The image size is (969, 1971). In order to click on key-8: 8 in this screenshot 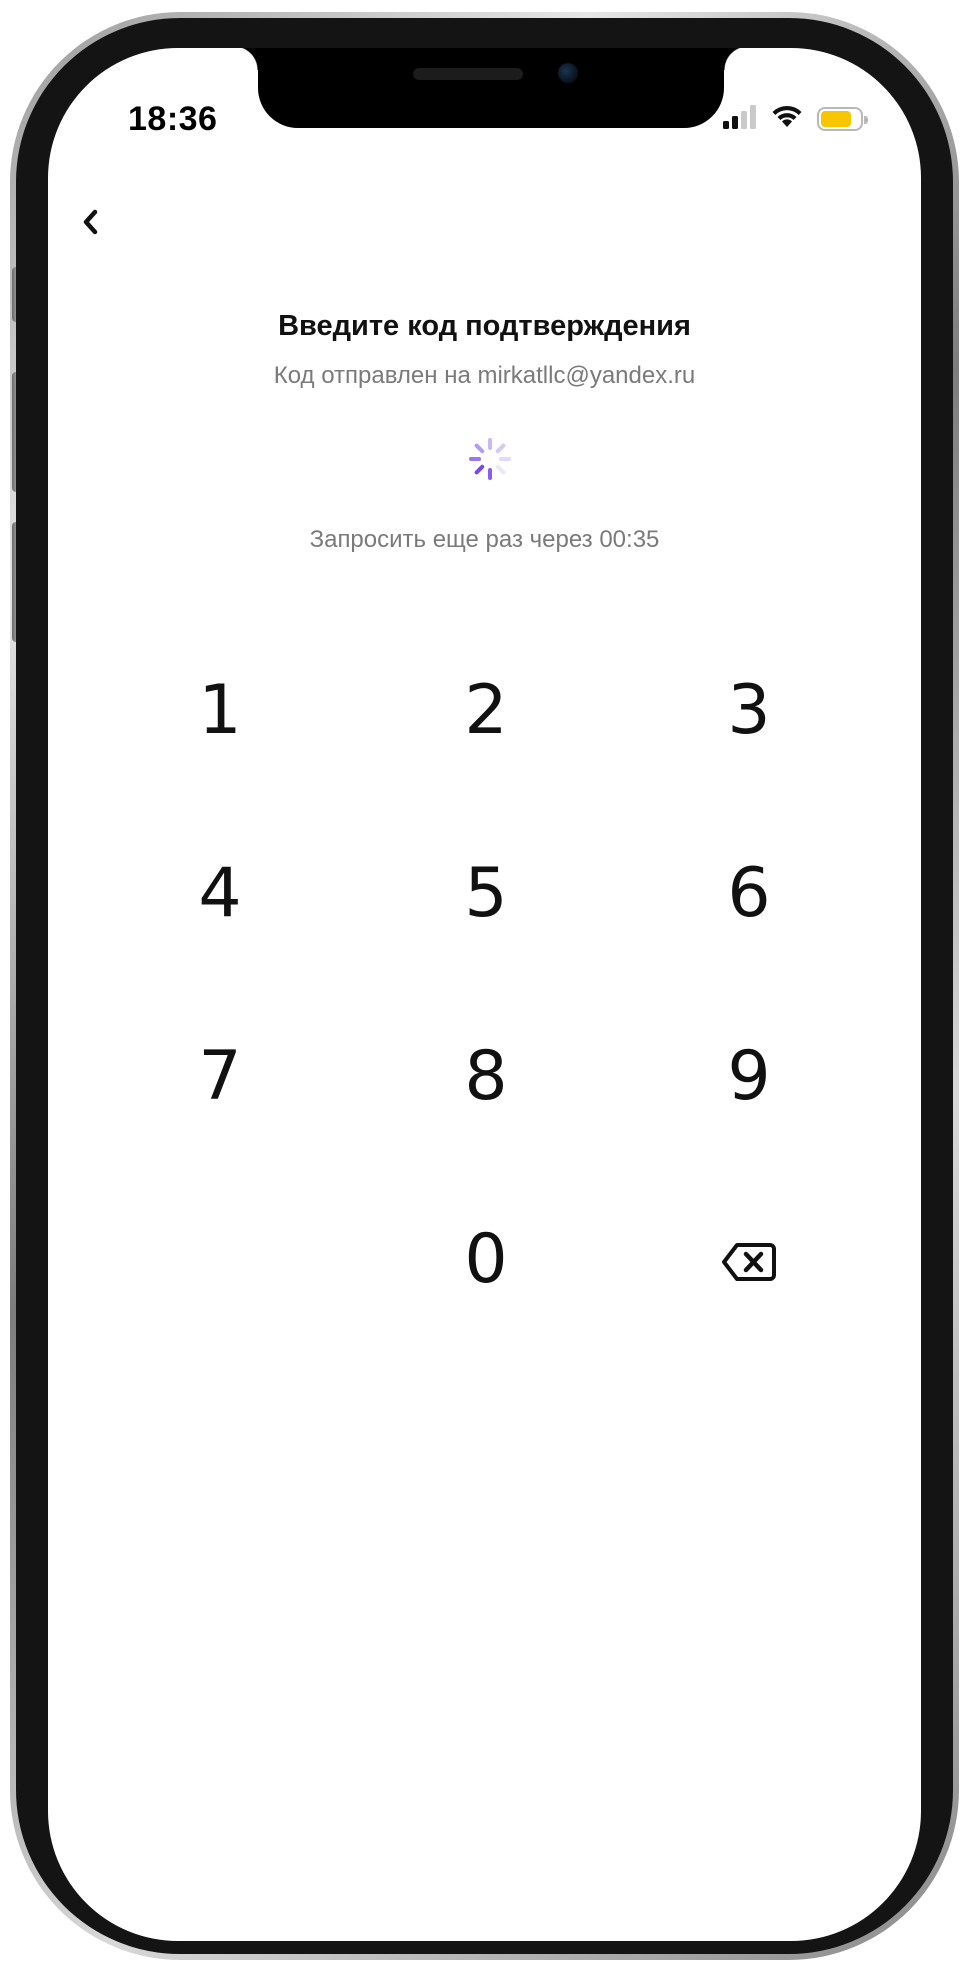, I will do `click(486, 1076)`.